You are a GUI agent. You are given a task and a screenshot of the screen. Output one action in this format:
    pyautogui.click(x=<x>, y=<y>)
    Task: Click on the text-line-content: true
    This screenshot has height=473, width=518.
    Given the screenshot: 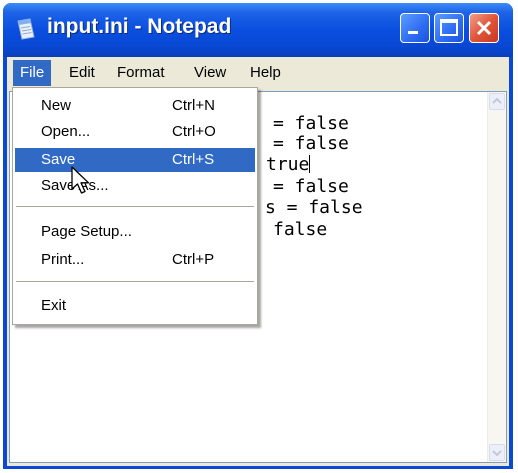 What is the action you would take?
    pyautogui.click(x=288, y=164)
    